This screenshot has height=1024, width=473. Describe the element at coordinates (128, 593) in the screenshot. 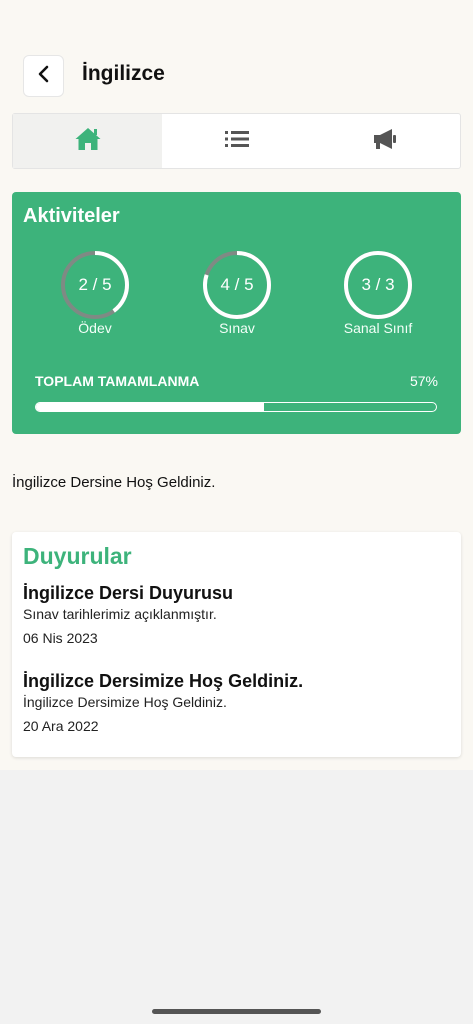

I see `announcement-title: İngilizce Dersi Duyurusu` at that location.